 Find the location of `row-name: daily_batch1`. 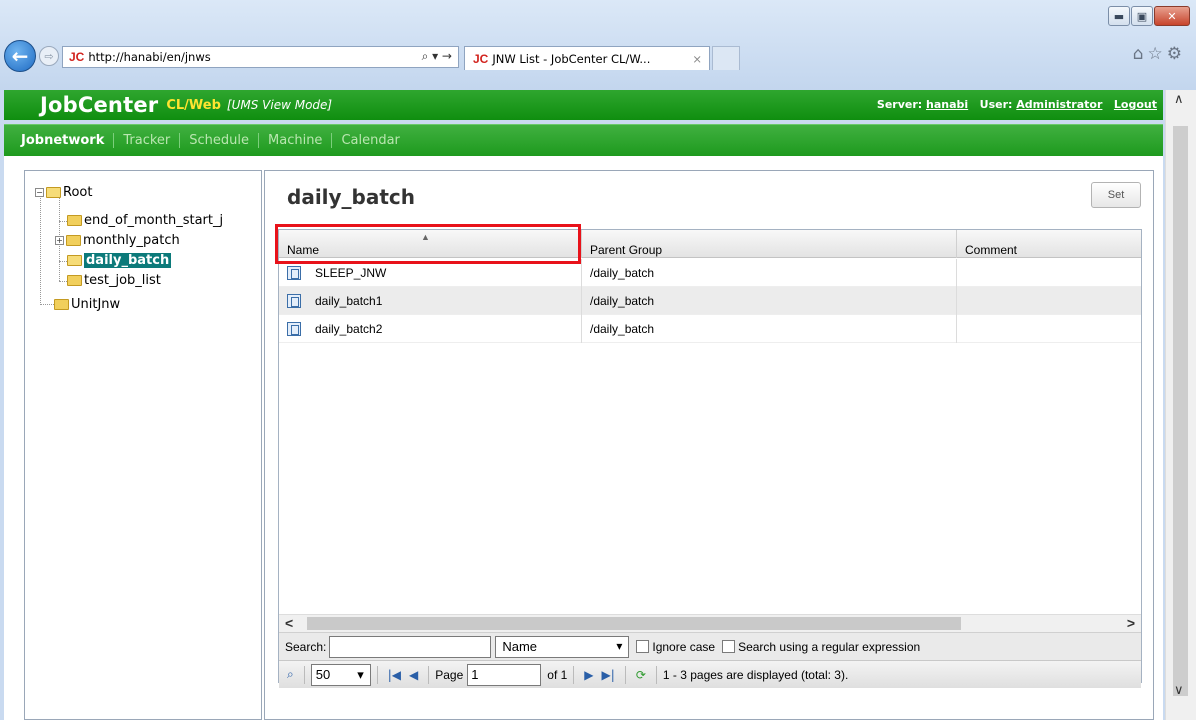

row-name: daily_batch1 is located at coordinates (348, 301).